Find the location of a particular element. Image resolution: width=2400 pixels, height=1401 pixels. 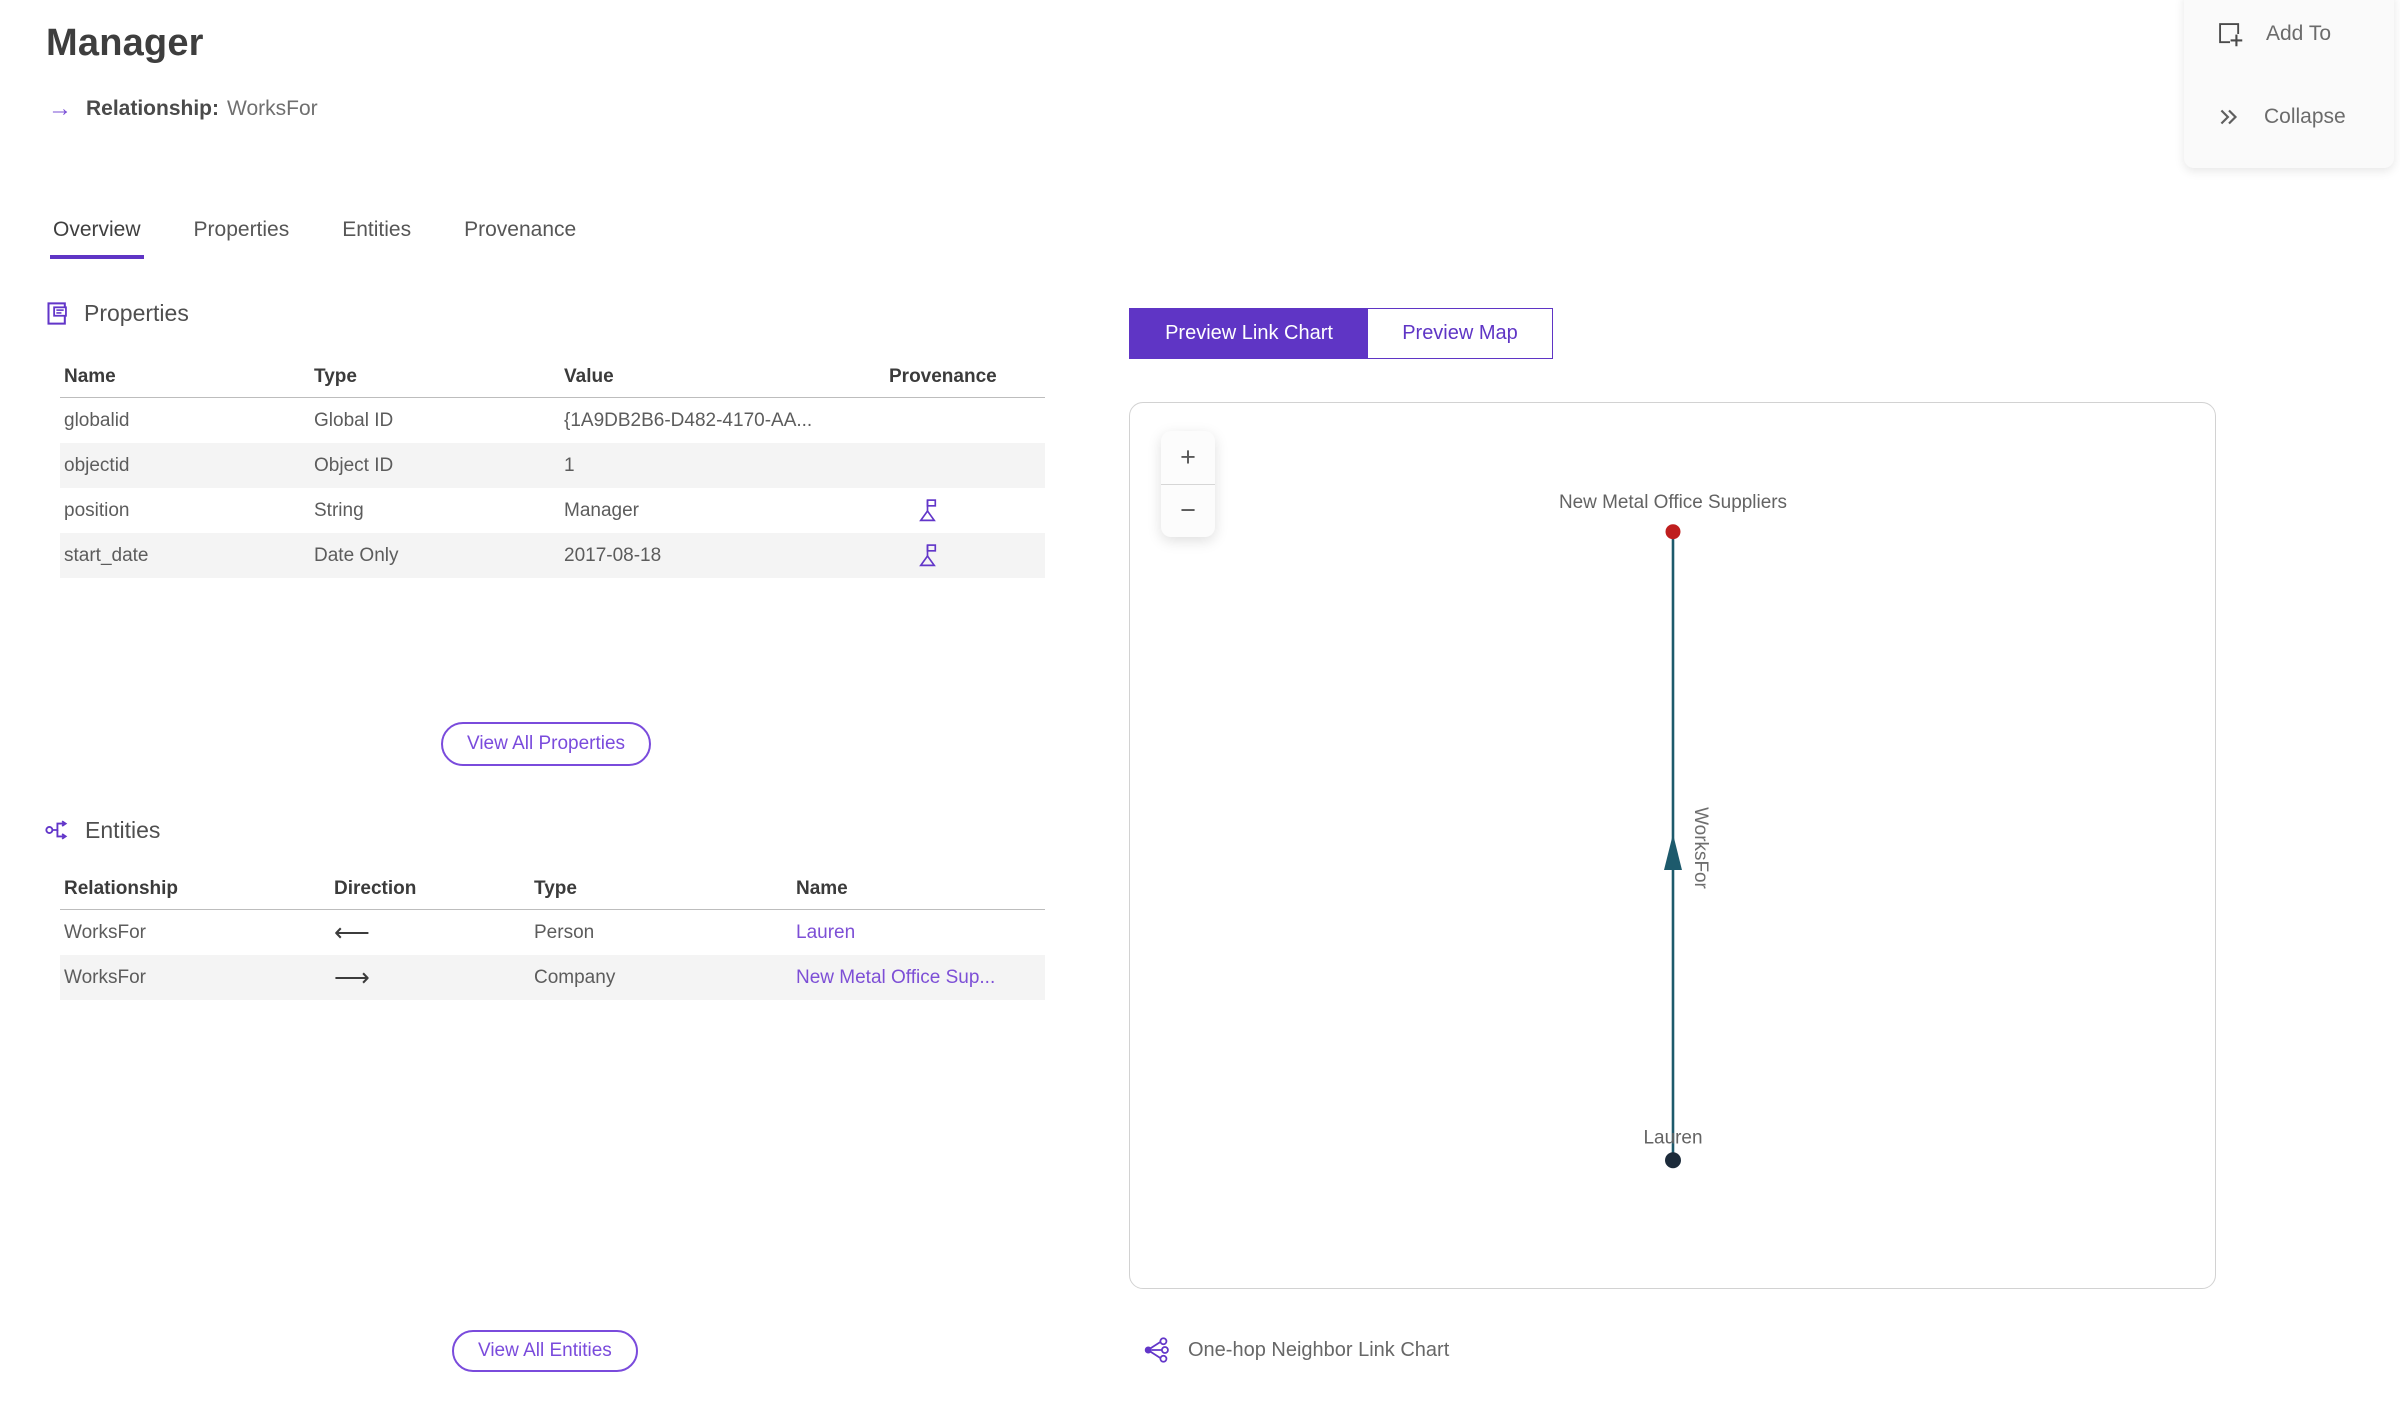

entities-section-header: Entities is located at coordinates (102, 830).